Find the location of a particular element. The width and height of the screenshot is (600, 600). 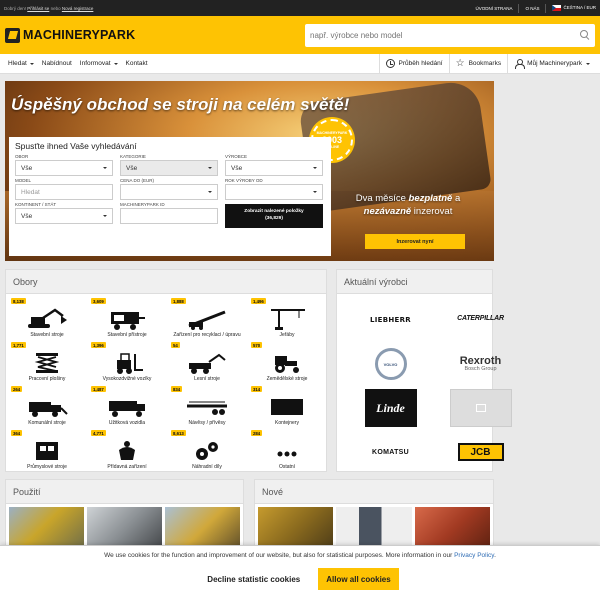

category-tile: 1,888 Zařízení pro recyklaci / úpravu is located at coordinates (207, 319).